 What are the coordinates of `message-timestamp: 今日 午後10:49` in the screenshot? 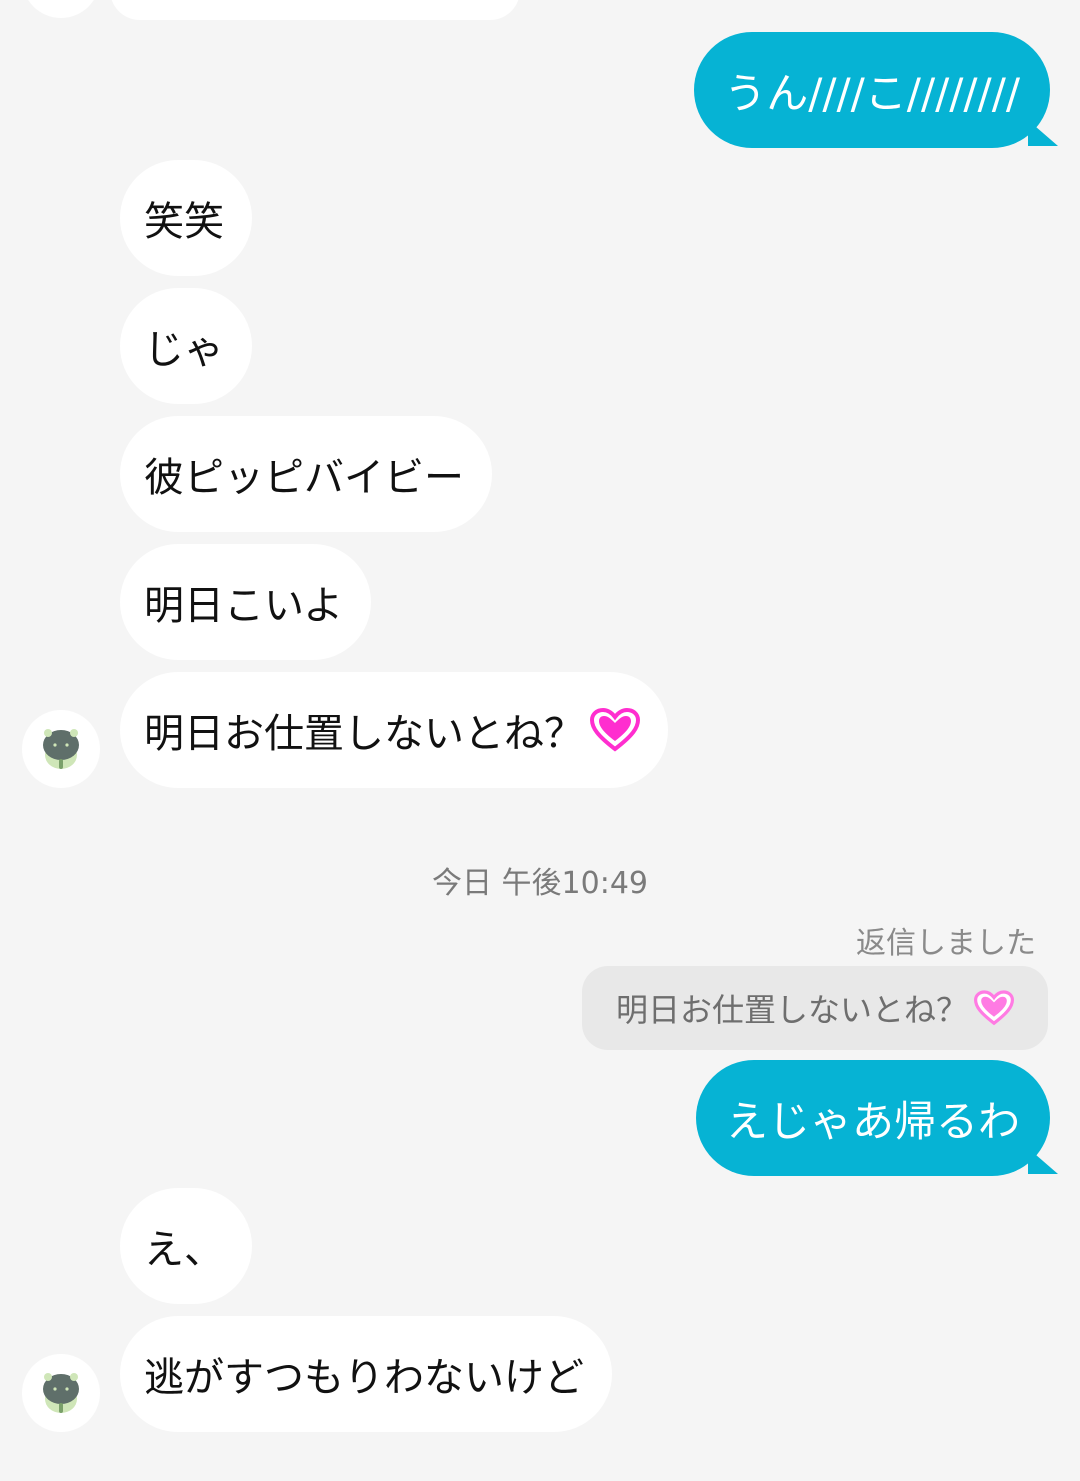 It's located at (540, 883).